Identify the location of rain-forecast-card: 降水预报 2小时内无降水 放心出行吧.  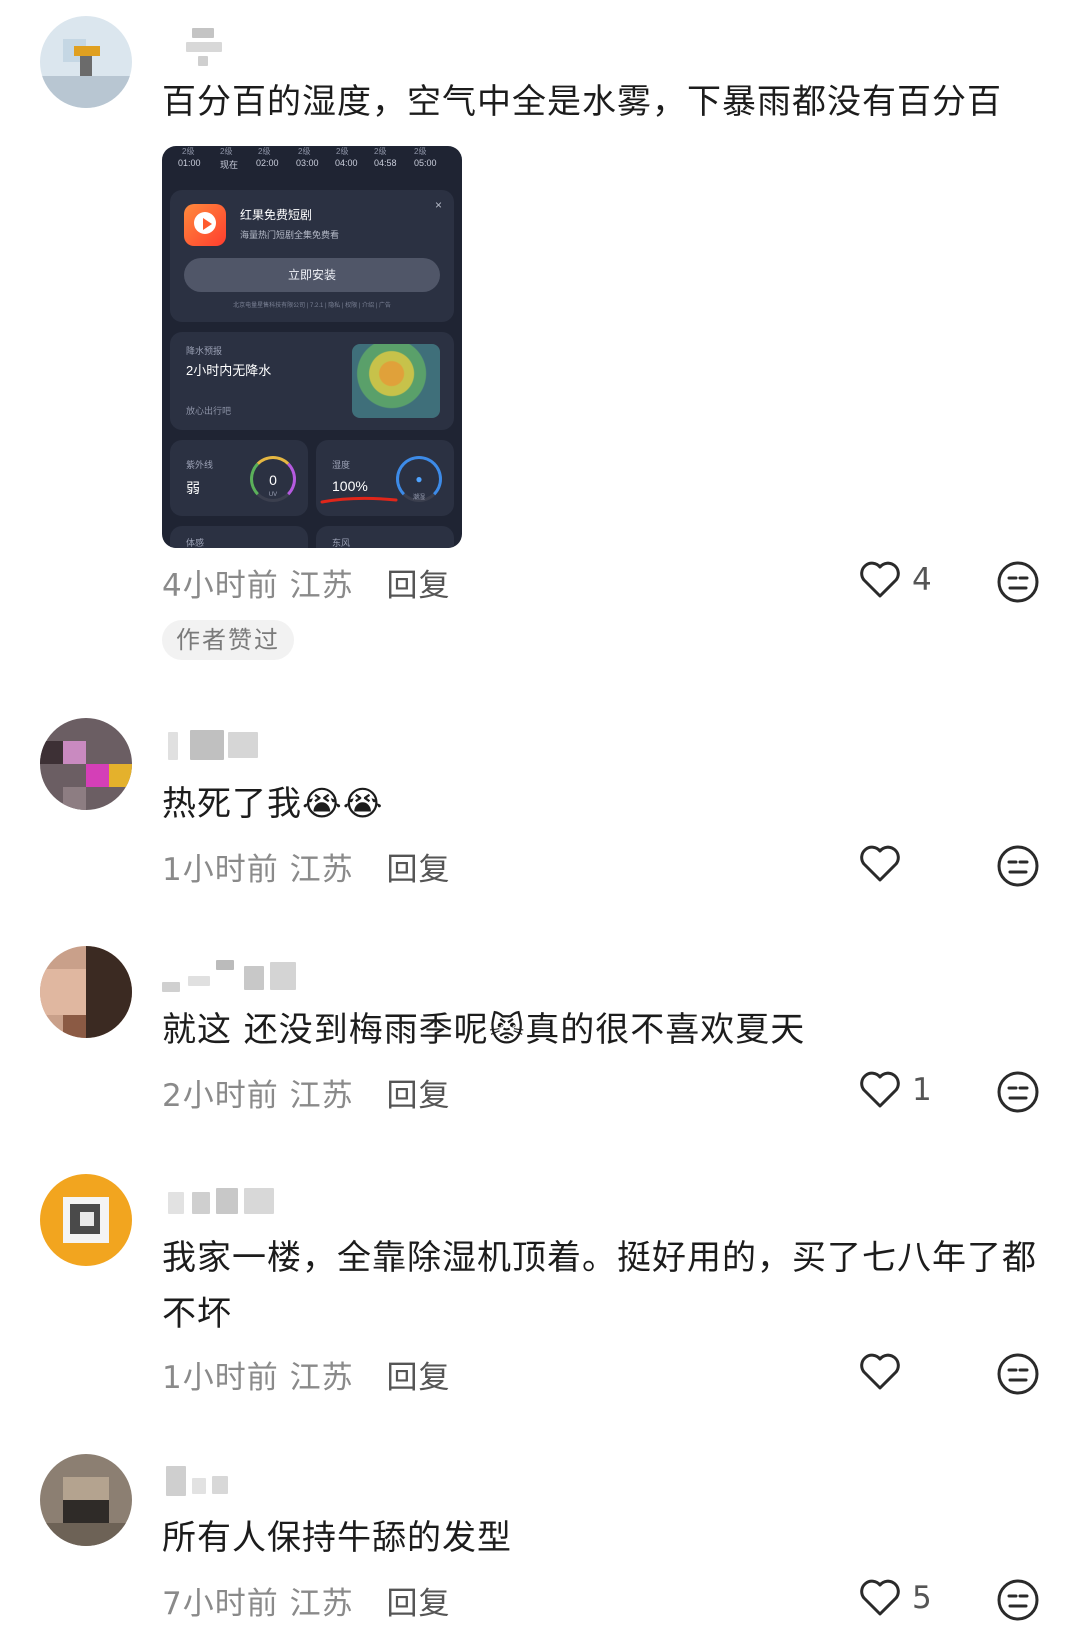
(312, 381).